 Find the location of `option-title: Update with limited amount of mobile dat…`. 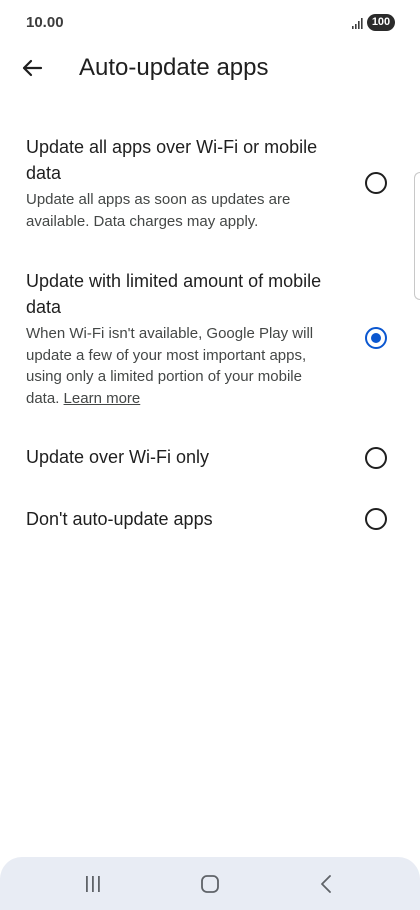

option-title: Update with limited amount of mobile dat… is located at coordinates (174, 294).